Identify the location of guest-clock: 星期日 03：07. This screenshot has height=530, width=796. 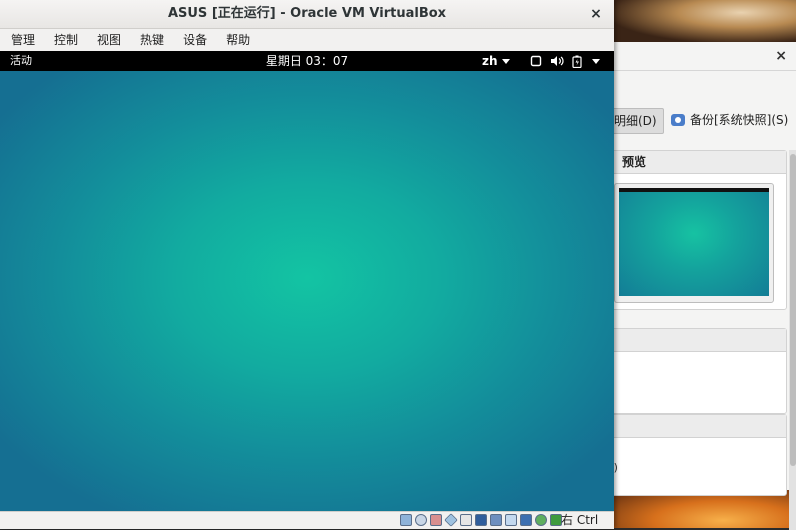
(307, 61).